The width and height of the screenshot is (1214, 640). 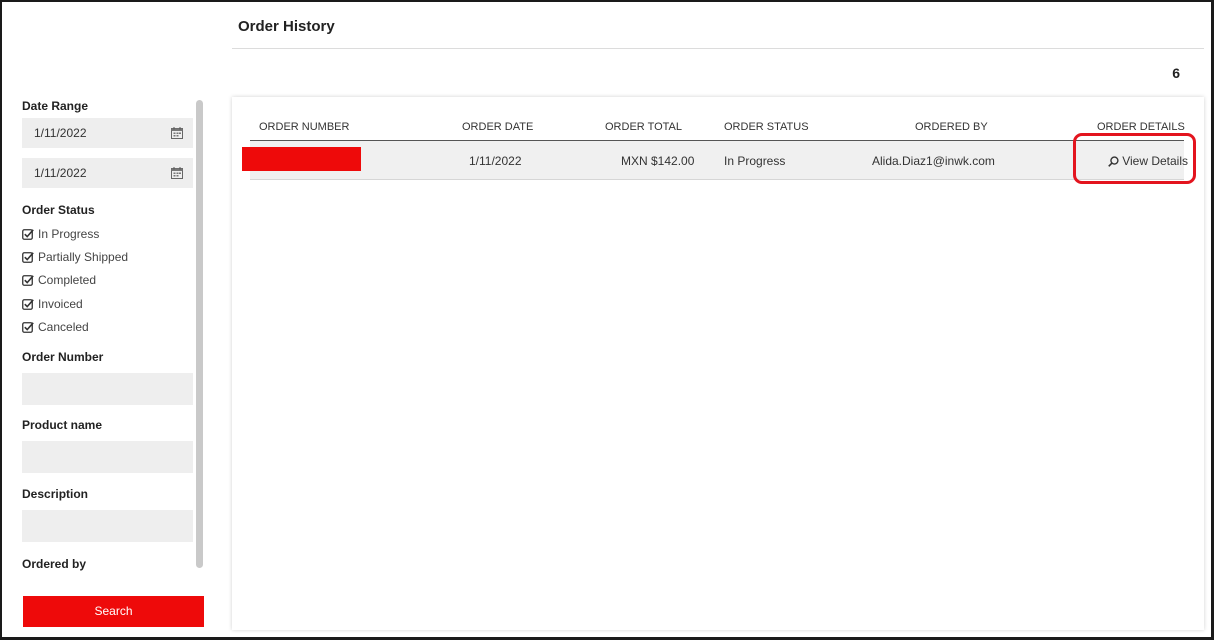 What do you see at coordinates (63, 327) in the screenshot?
I see `status-label: Canceled` at bounding box center [63, 327].